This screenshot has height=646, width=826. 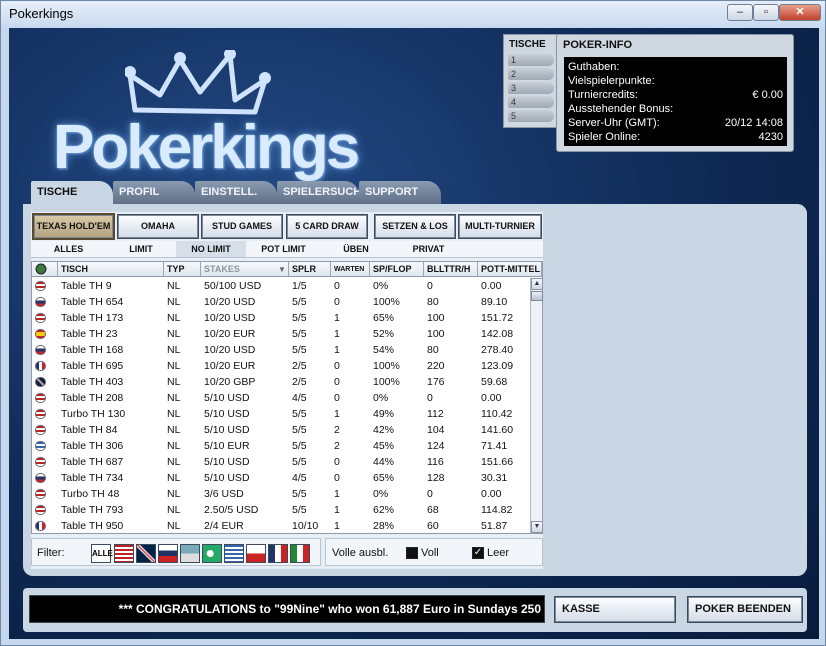 I want to click on game-button-mtt: MULTI-TURNIER, so click(x=500, y=226).